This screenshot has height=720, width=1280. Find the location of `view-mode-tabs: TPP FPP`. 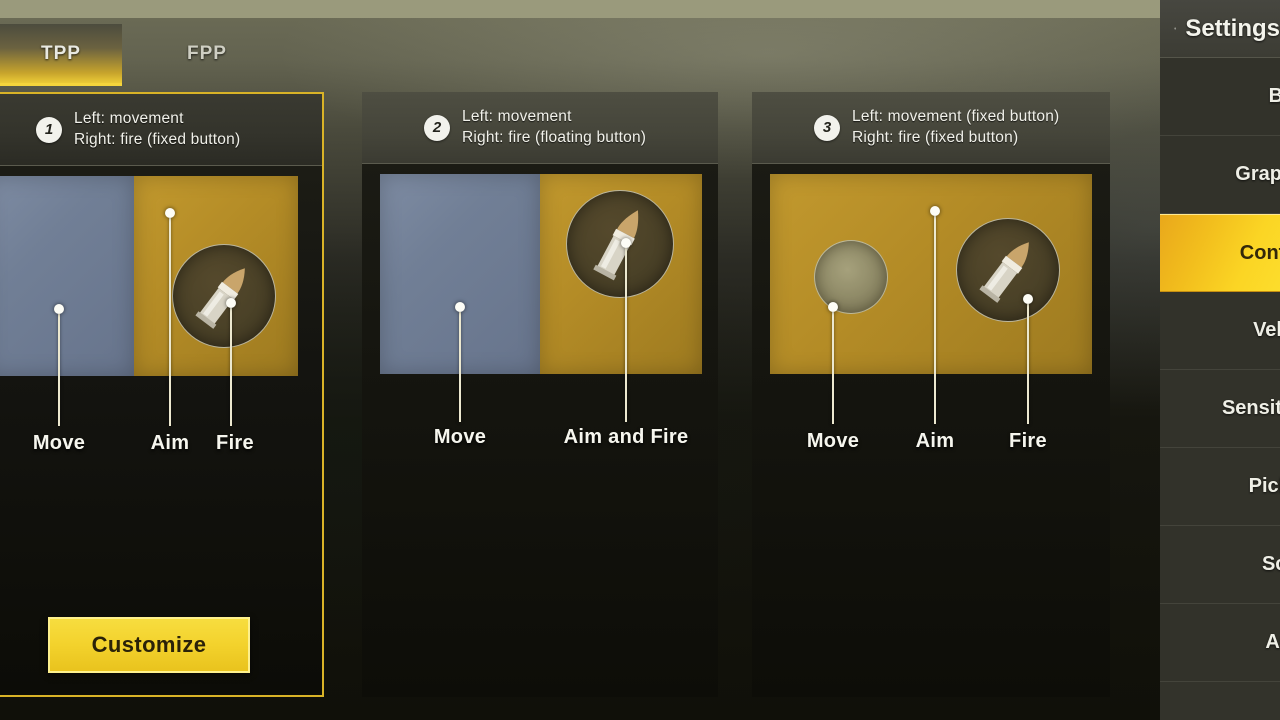

view-mode-tabs: TPP FPP is located at coordinates (580, 55).